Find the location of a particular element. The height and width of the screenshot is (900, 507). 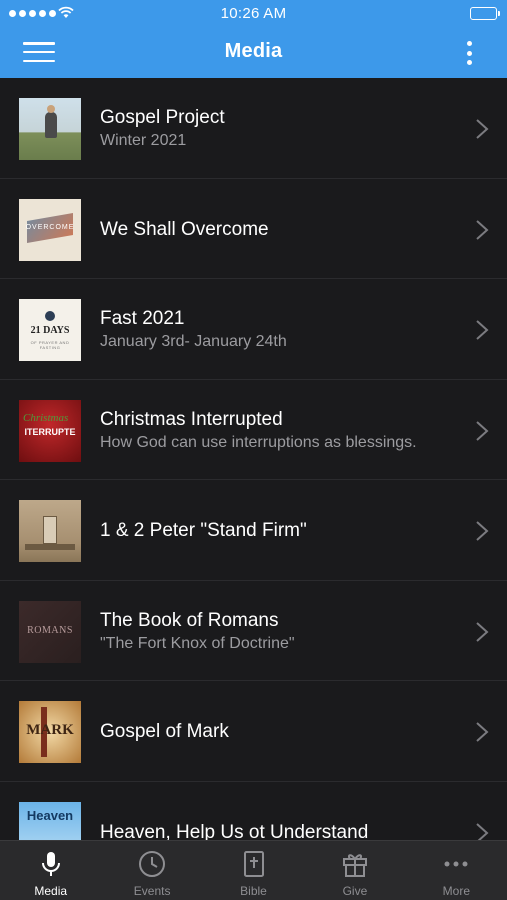

tab-more: More is located at coordinates (456, 870).